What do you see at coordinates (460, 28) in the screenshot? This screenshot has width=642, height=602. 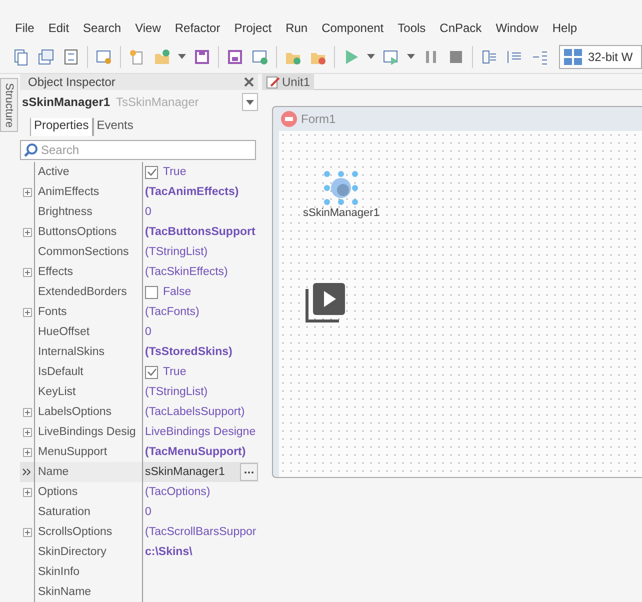 I see `menu-item: CnPack` at bounding box center [460, 28].